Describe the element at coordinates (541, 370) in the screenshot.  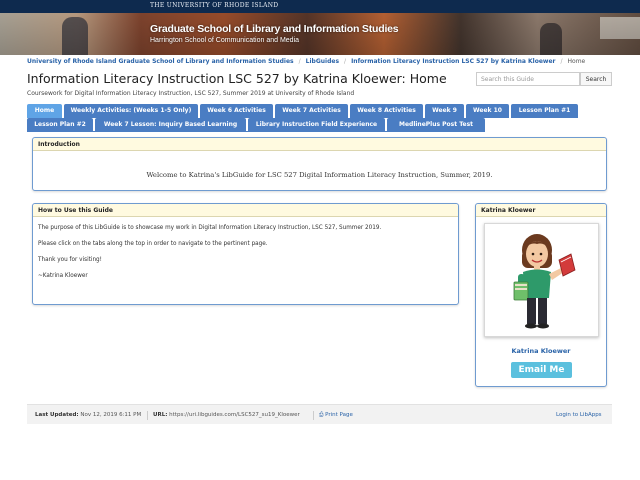
I see `email-me-button: Email Me` at that location.